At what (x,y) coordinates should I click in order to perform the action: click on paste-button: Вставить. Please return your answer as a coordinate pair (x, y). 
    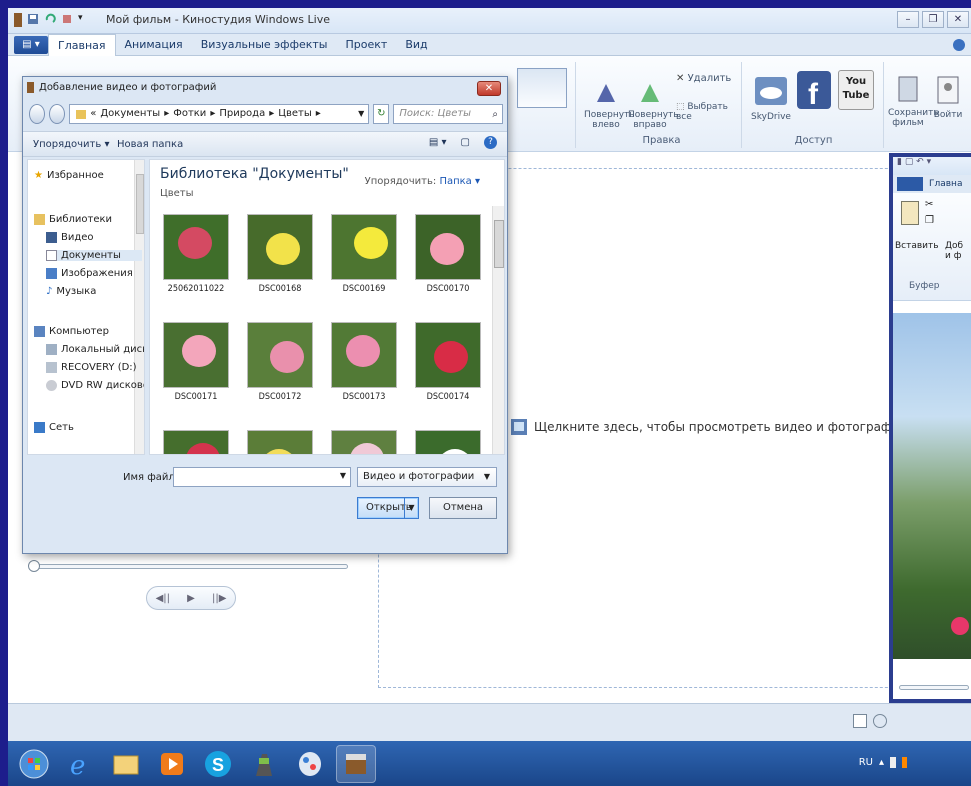
    Looking at the image, I should click on (917, 246).